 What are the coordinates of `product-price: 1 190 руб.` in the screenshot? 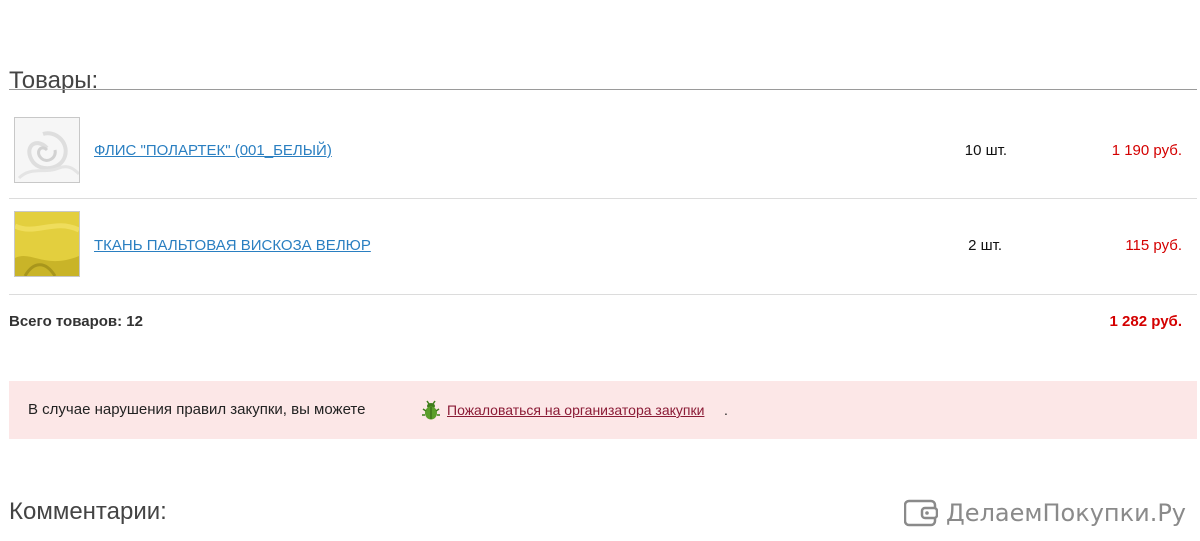 It's located at (1146, 150).